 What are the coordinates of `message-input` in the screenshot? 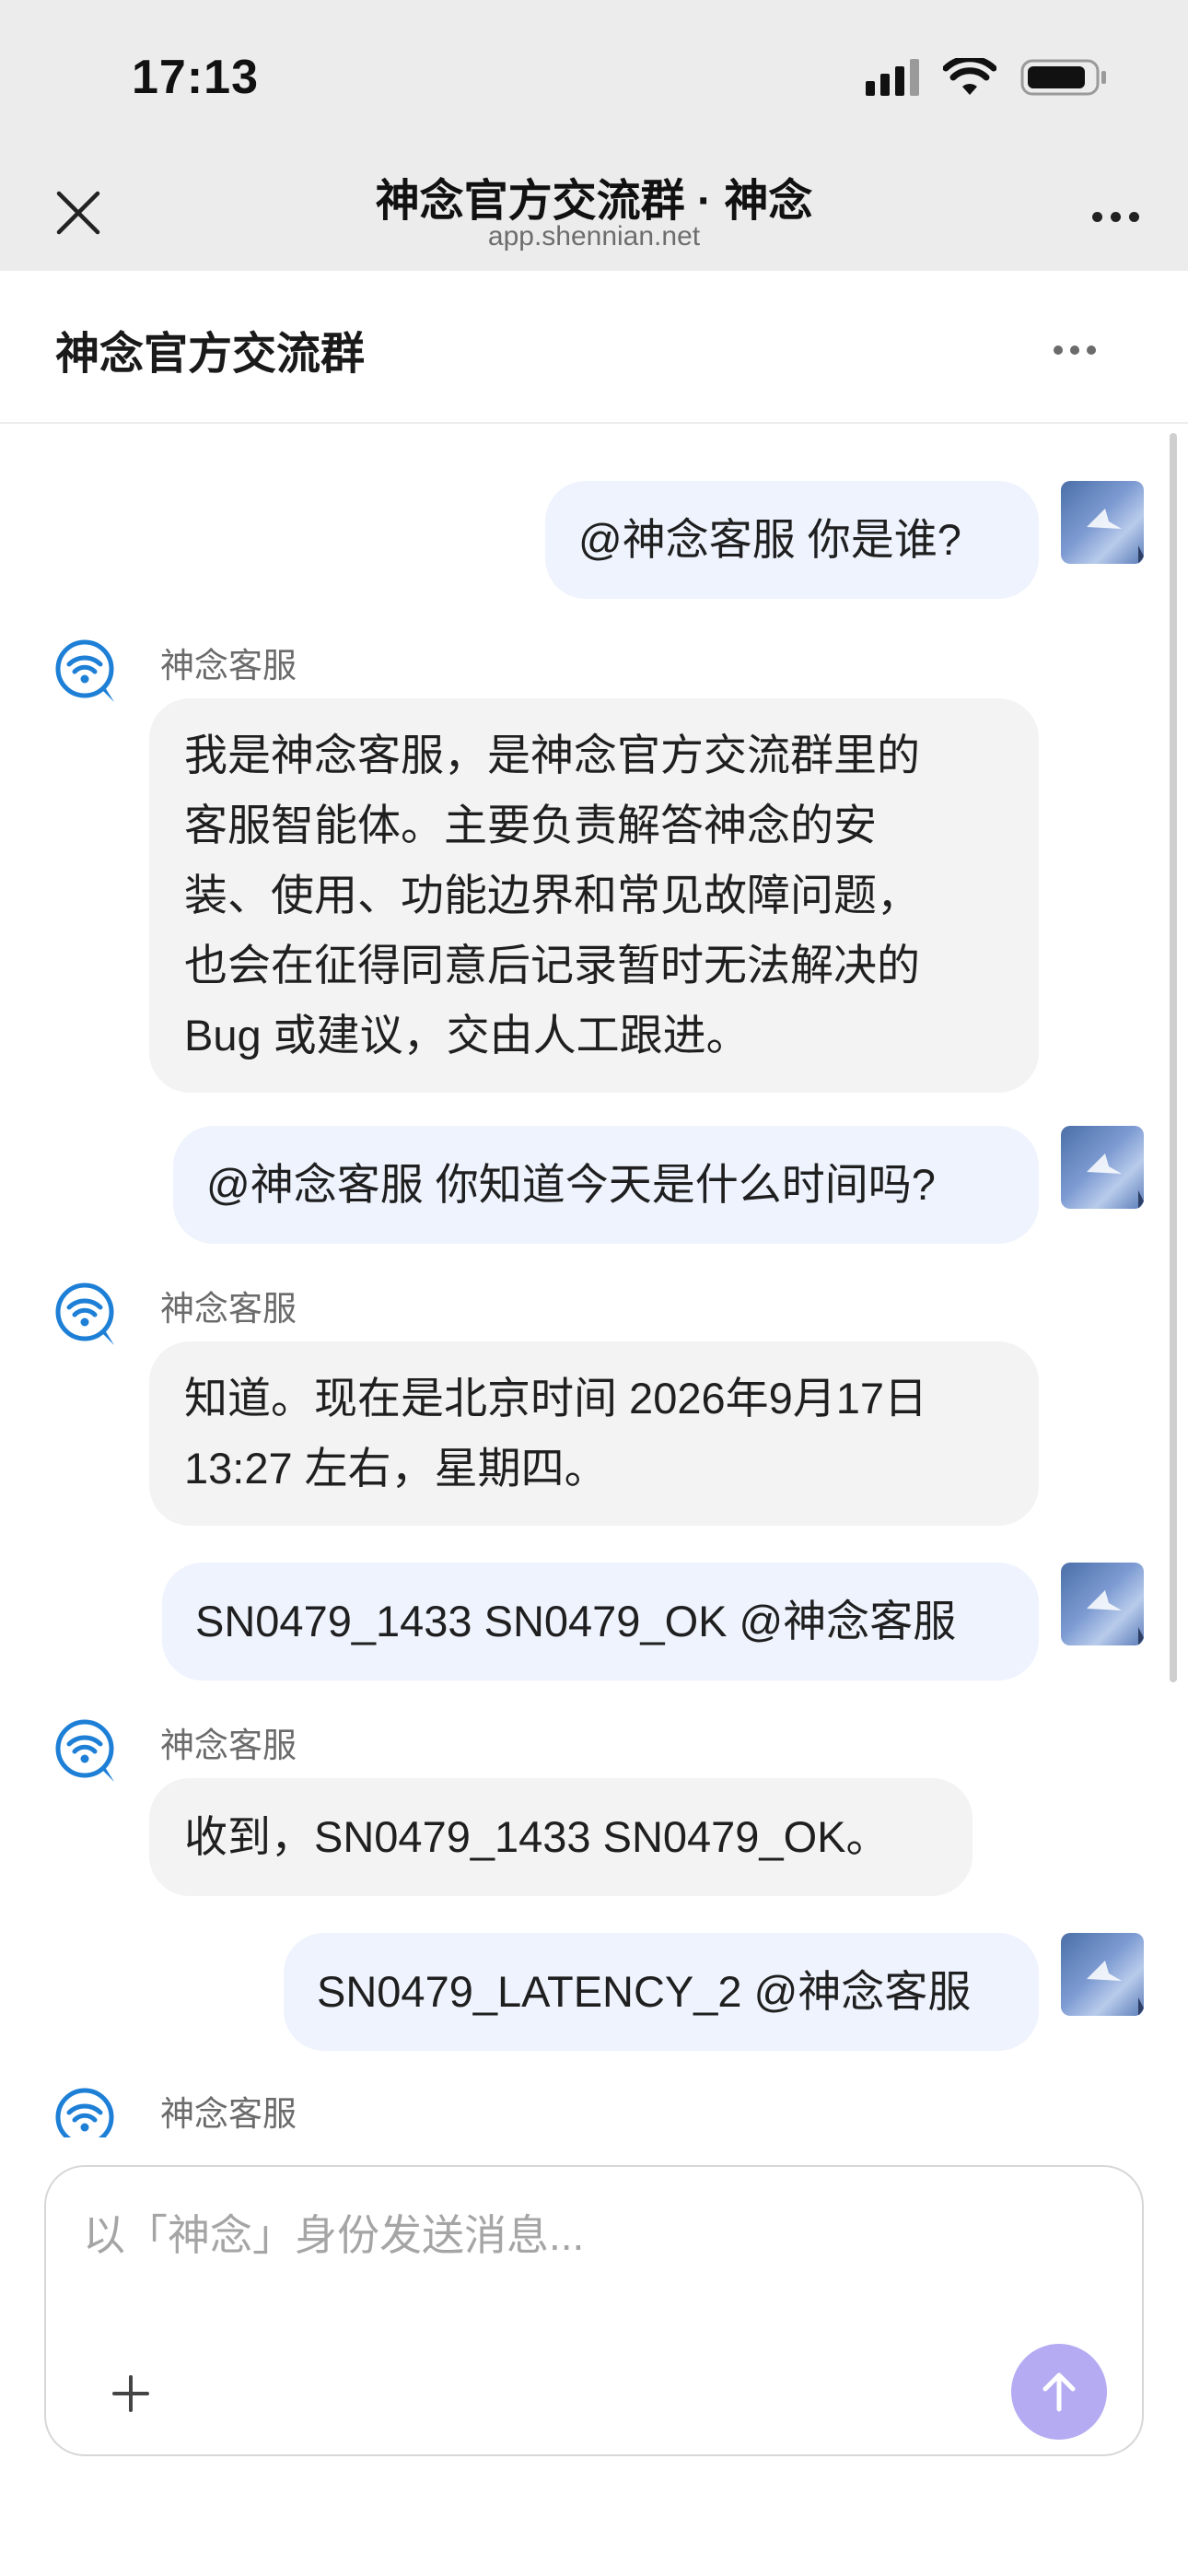 It's located at (543, 2235).